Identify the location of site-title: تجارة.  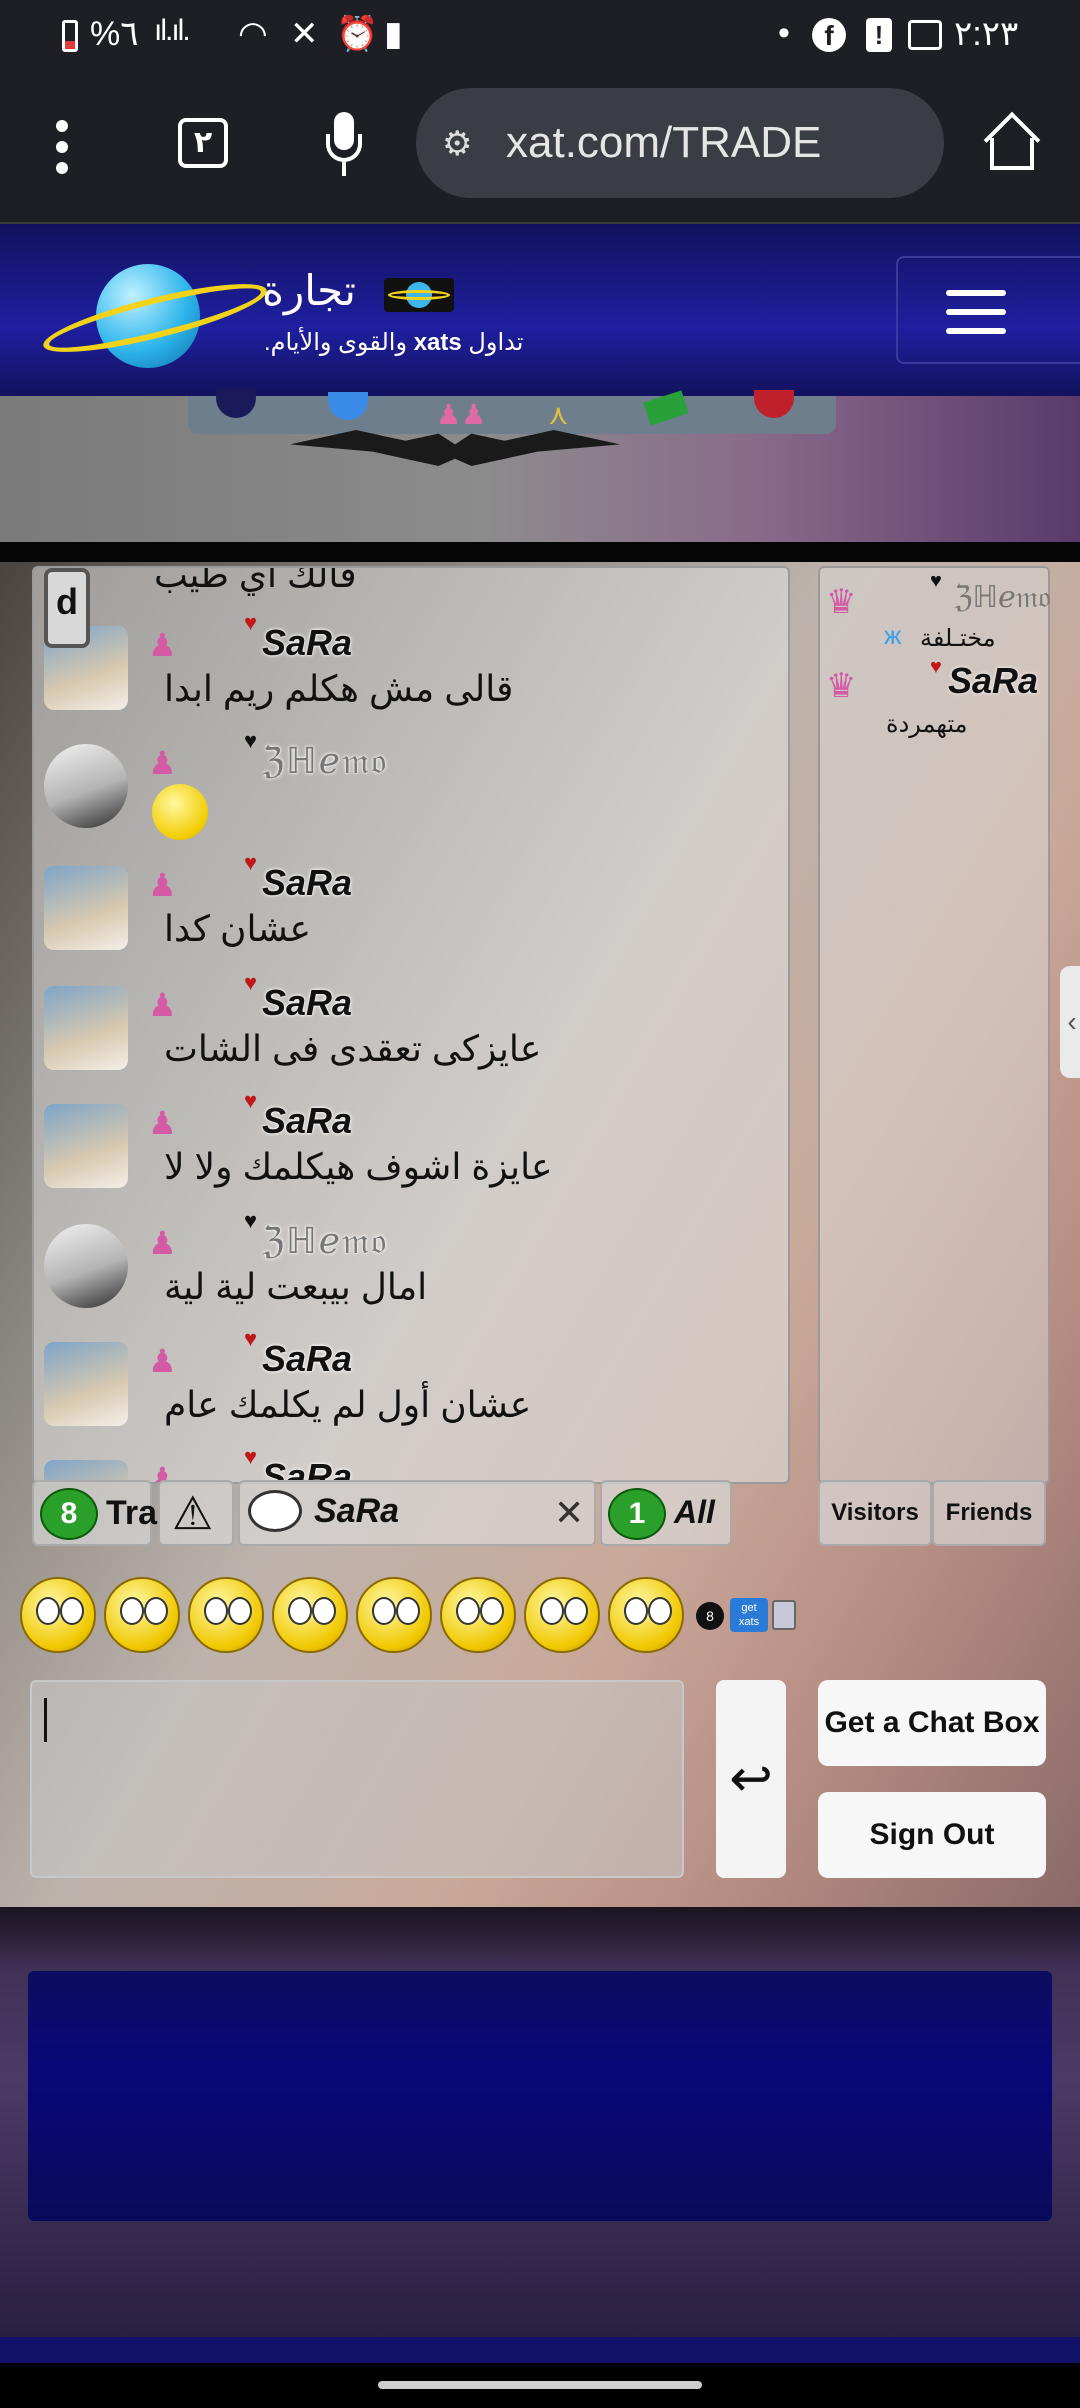
(309, 290).